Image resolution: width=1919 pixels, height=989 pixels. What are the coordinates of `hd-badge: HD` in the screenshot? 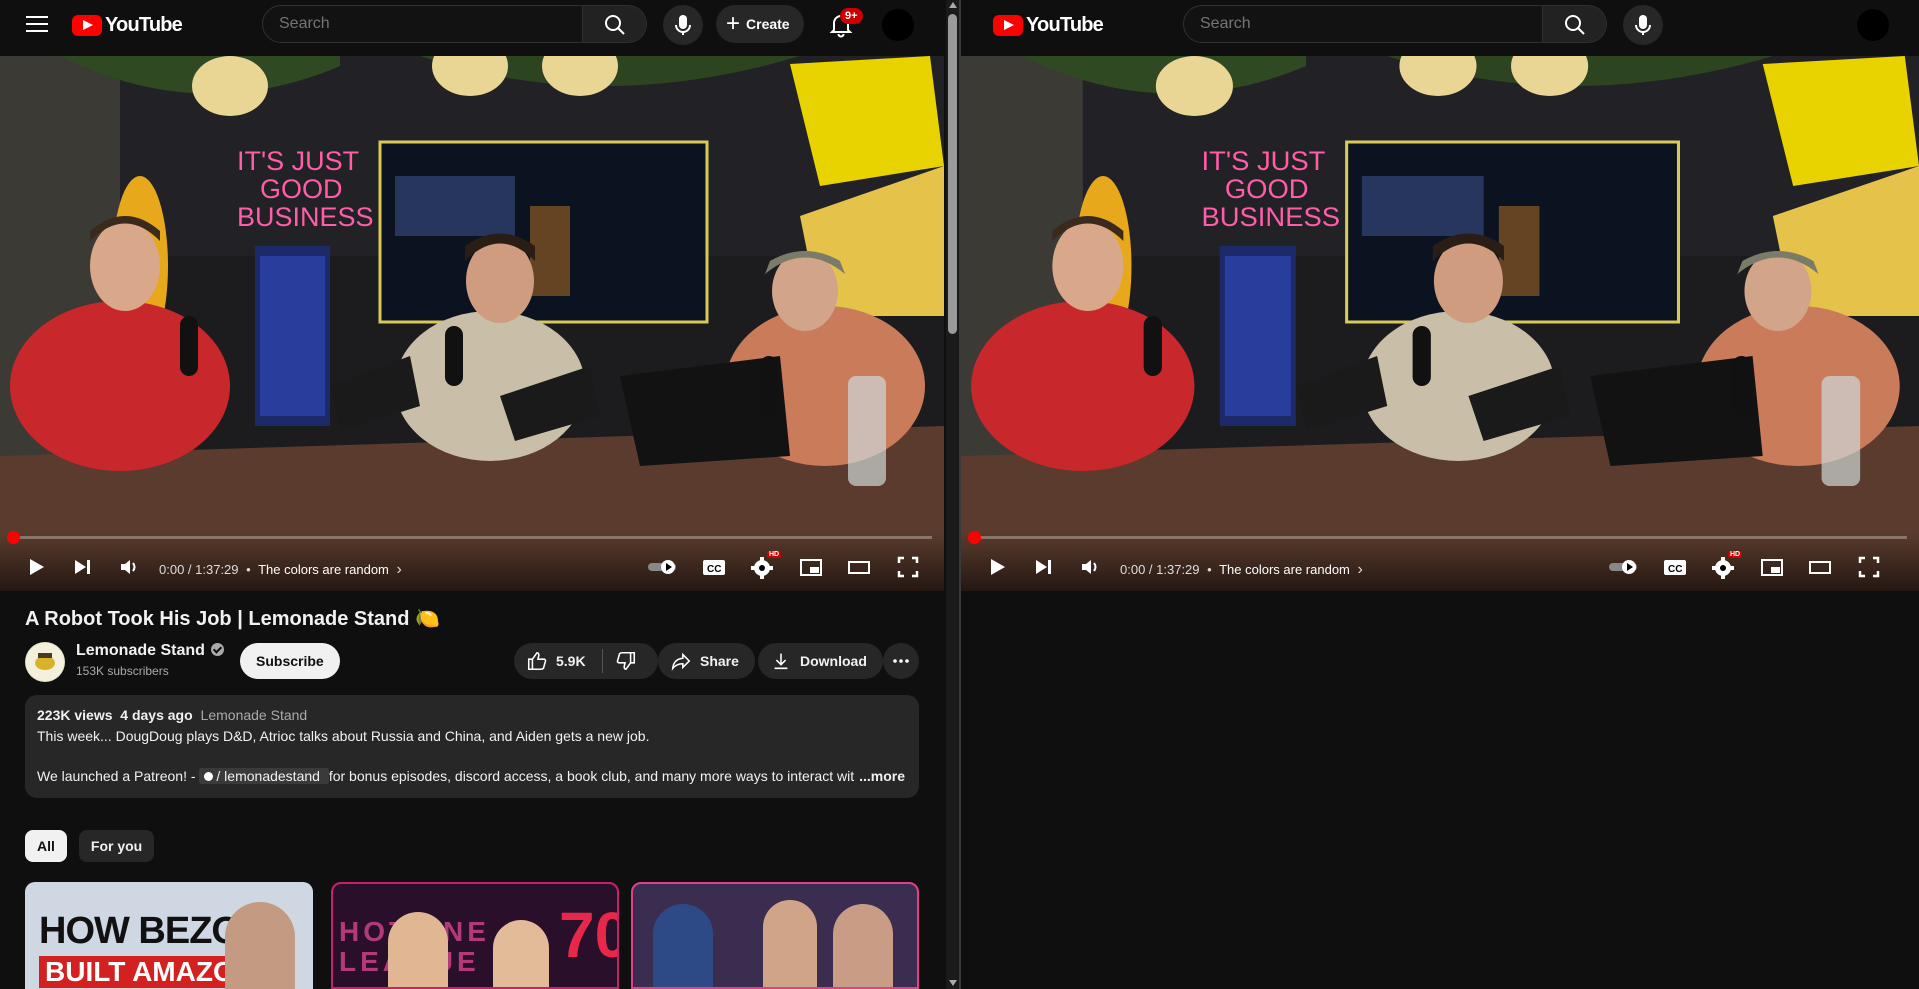 It's located at (774, 554).